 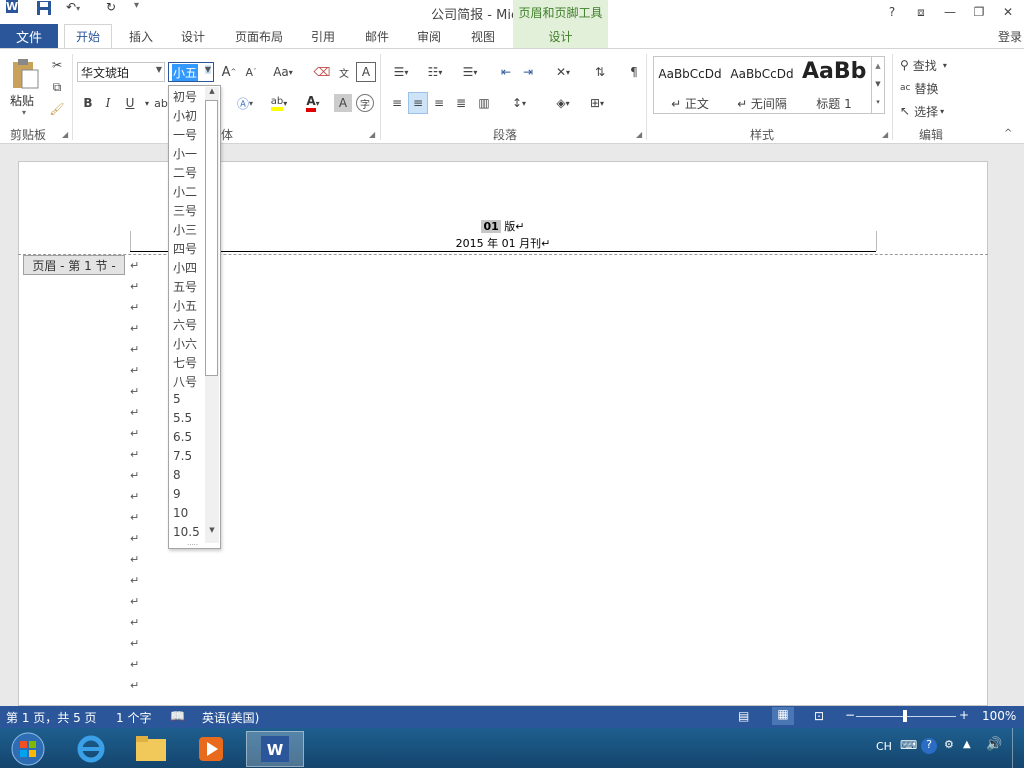 What do you see at coordinates (185, 305) in the screenshot?
I see `font-size-option-selected: 小五` at bounding box center [185, 305].